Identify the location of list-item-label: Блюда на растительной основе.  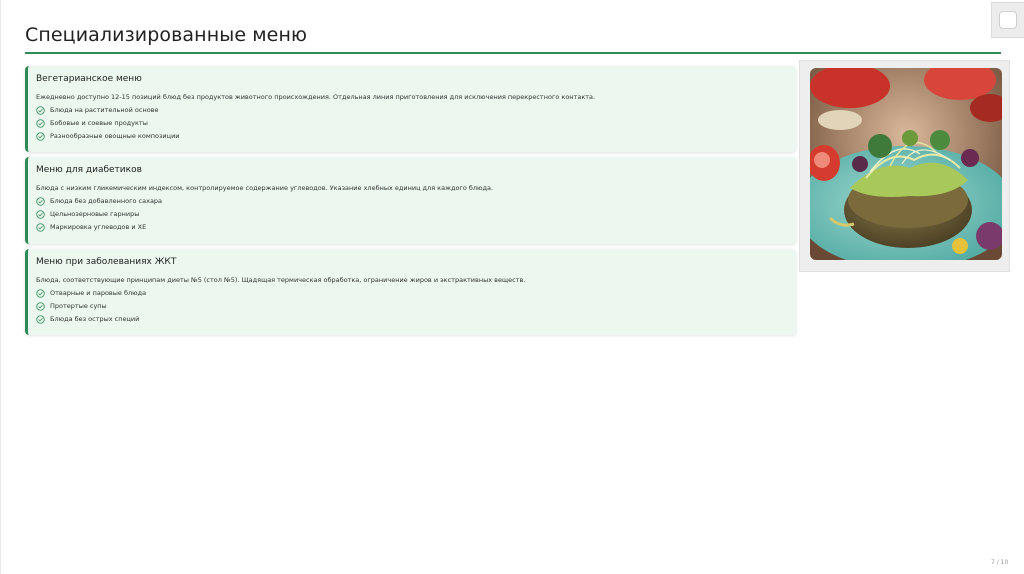
(104, 110).